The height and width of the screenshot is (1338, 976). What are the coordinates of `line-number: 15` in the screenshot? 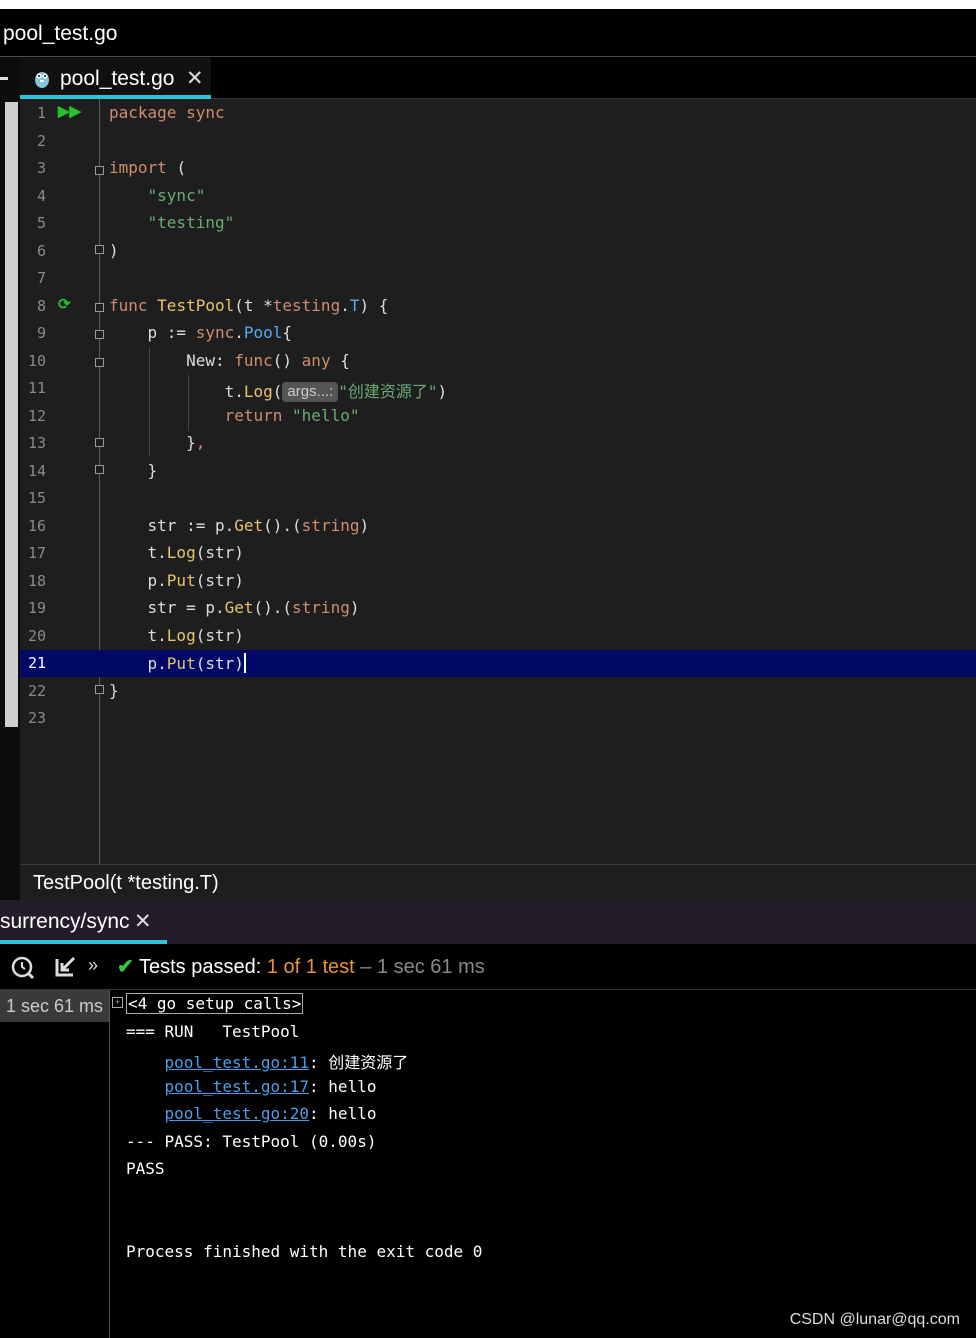 It's located at (36, 498).